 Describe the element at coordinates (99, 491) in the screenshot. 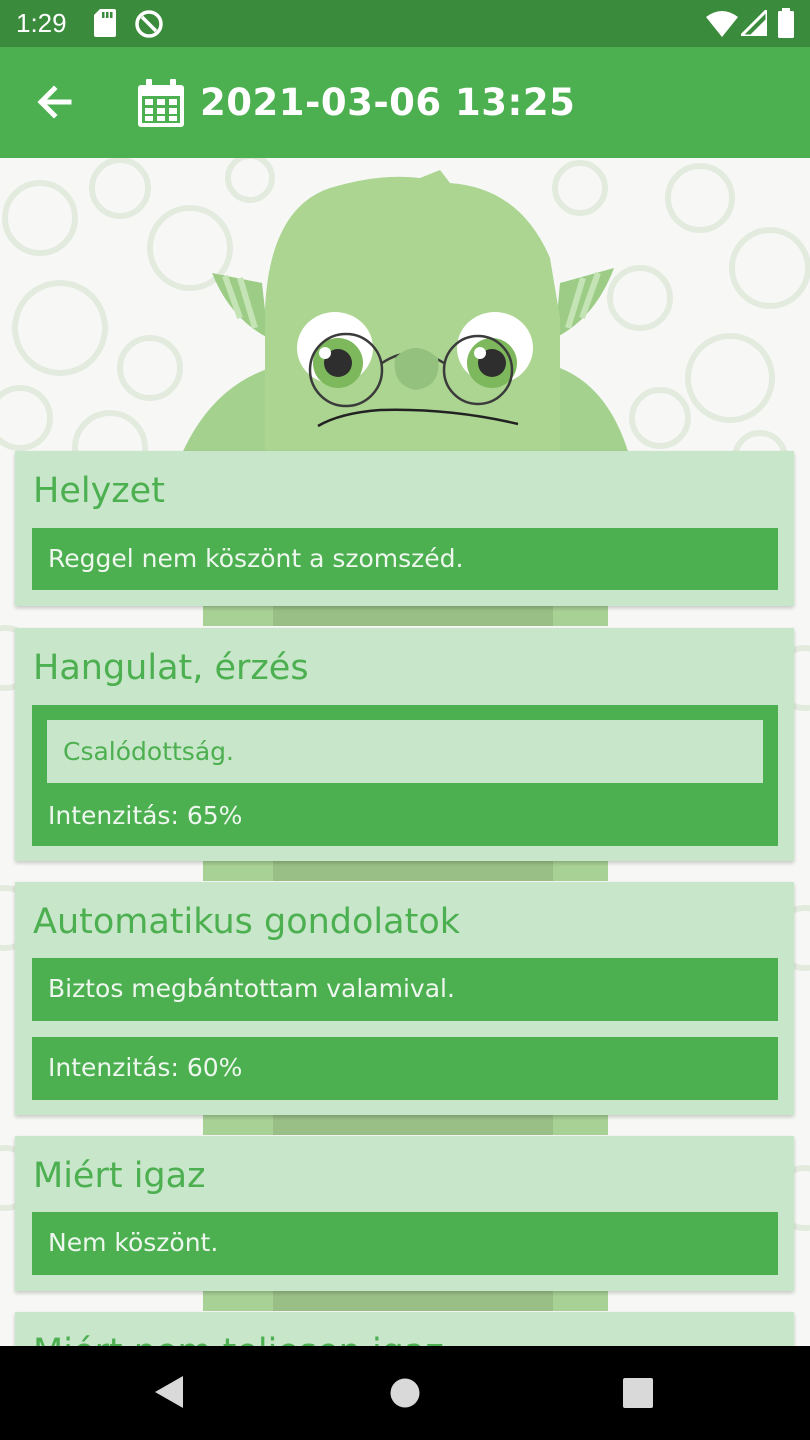

I see `situation-title: Helyzet` at that location.